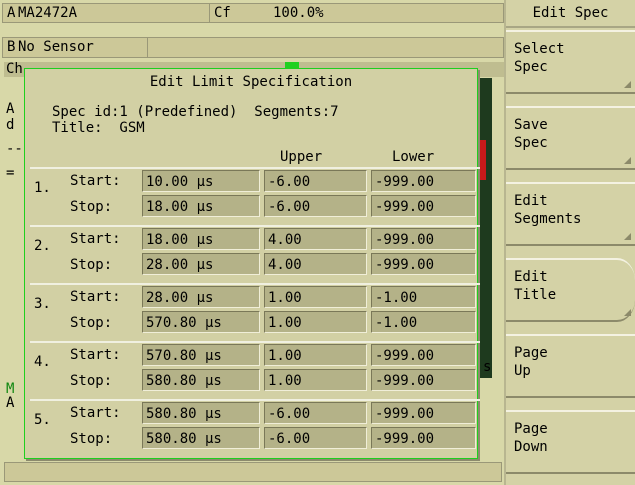 The image size is (635, 485). I want to click on segment-number: 1., so click(42, 188).